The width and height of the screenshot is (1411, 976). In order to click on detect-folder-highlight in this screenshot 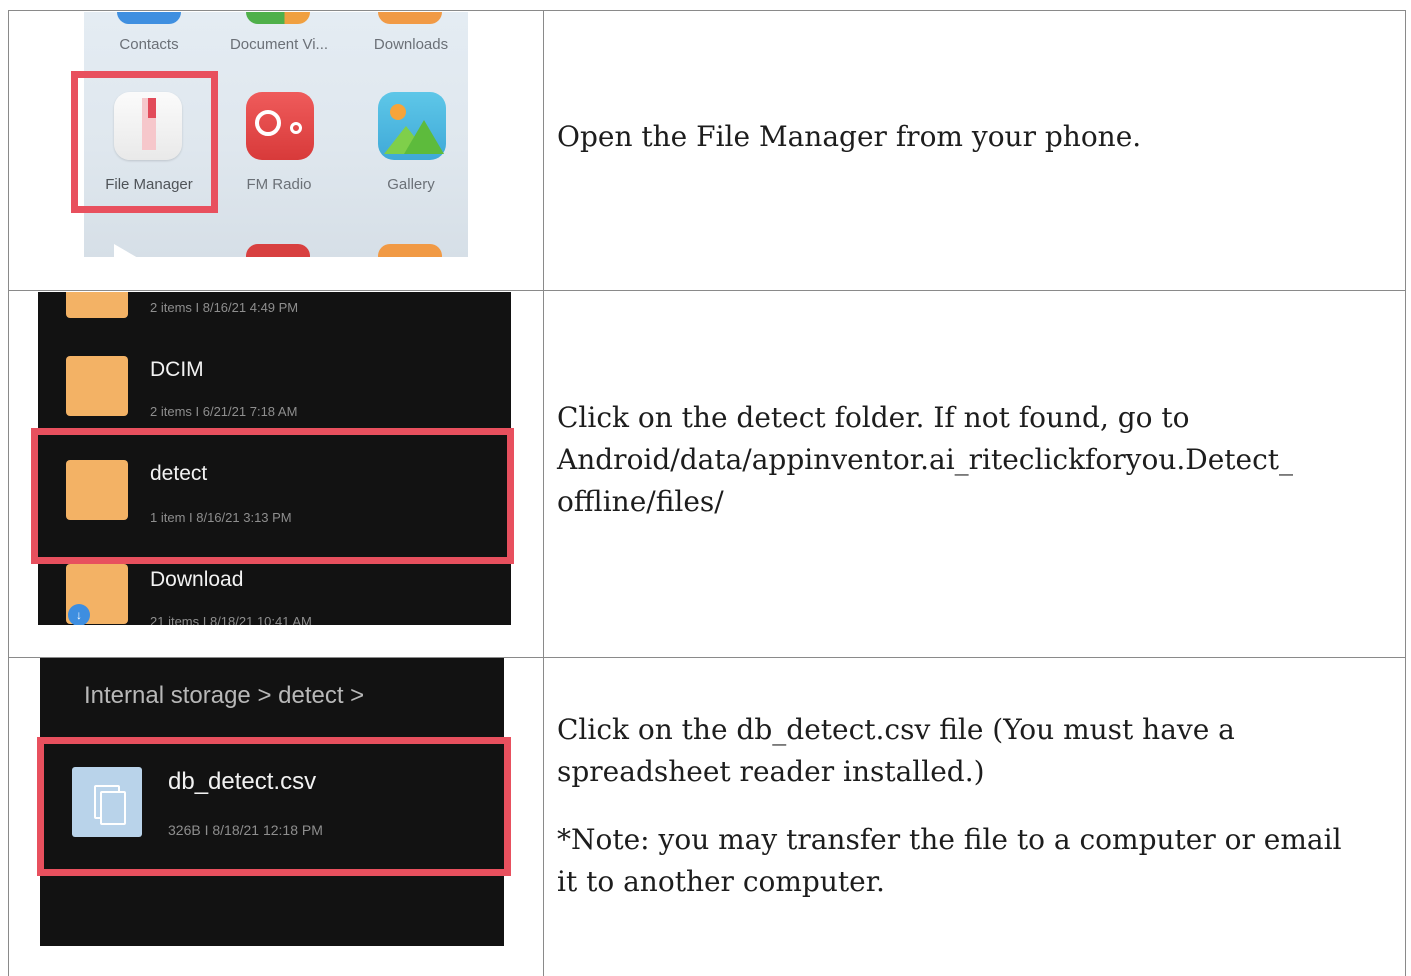, I will do `click(272, 496)`.